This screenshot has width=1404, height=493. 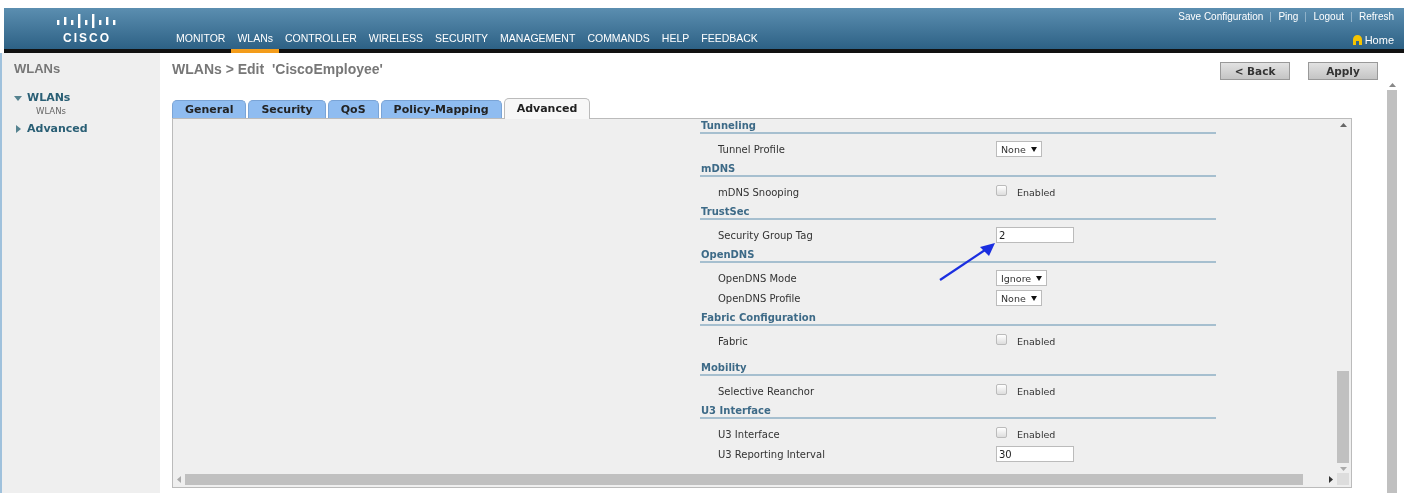 I want to click on field-label: Selective Reanchor, so click(x=766, y=391).